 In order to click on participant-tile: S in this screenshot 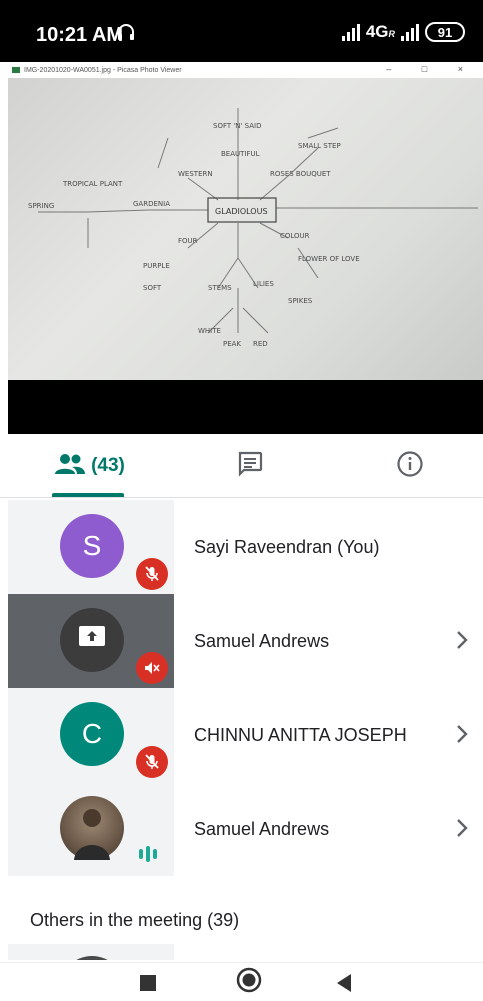, I will do `click(91, 547)`.